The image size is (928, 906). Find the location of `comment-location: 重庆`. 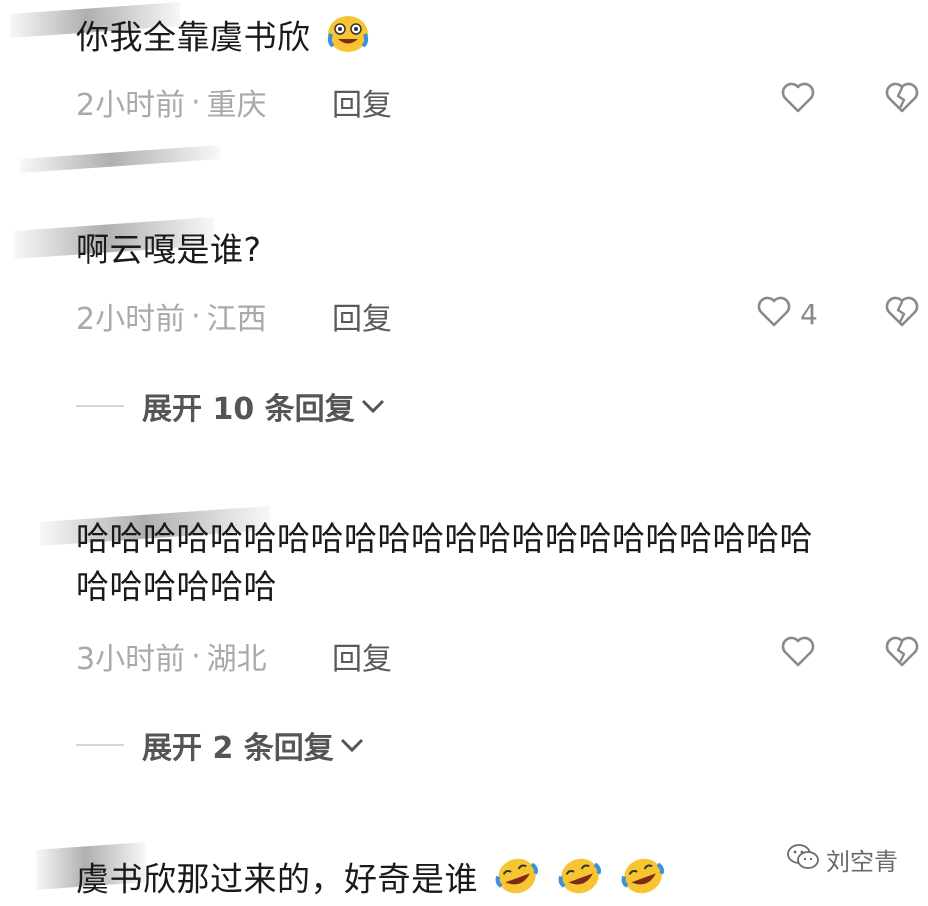

comment-location: 重庆 is located at coordinates (236, 105).